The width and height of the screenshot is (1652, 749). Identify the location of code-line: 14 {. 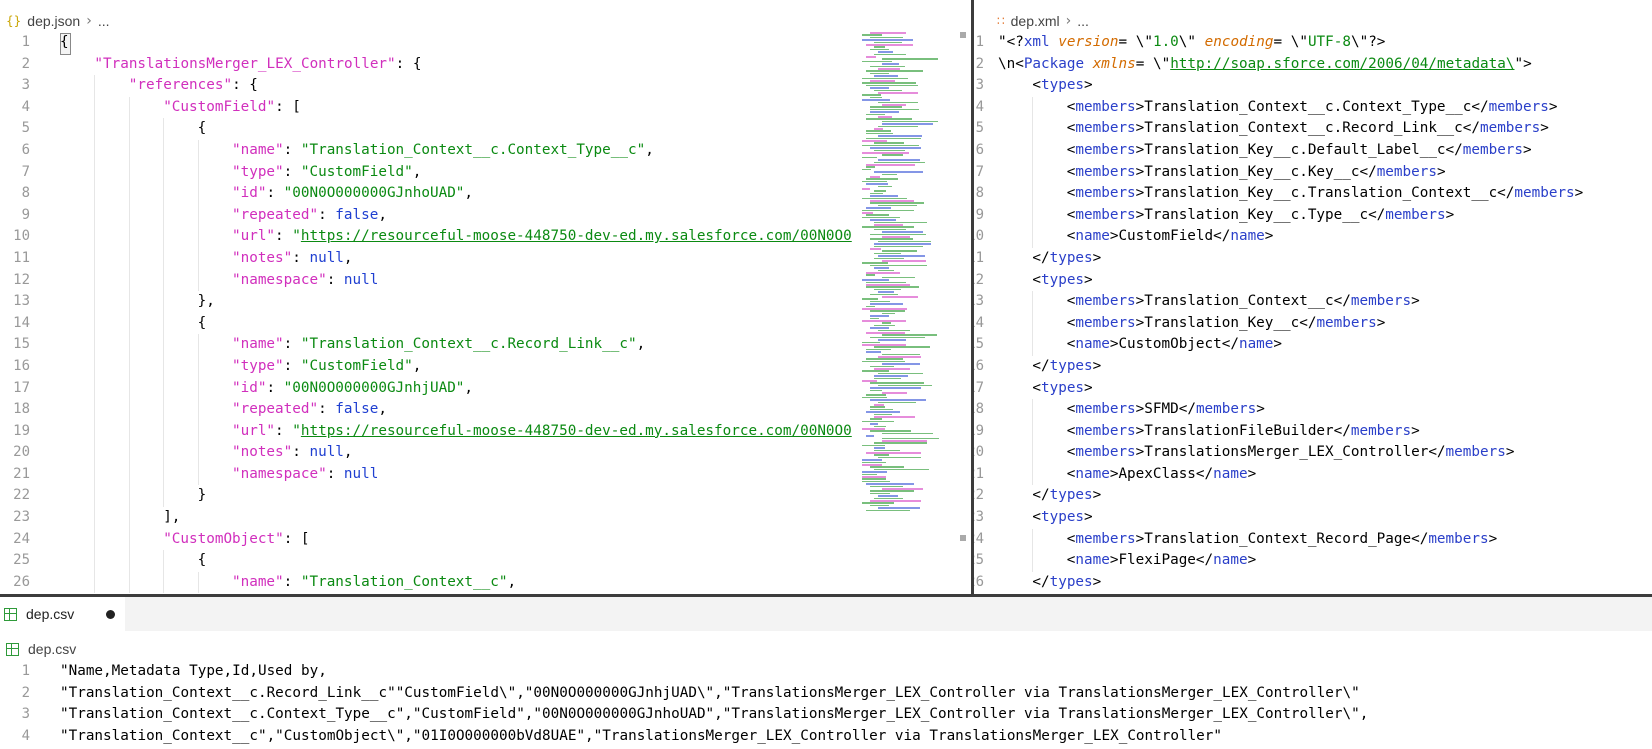
(485, 323).